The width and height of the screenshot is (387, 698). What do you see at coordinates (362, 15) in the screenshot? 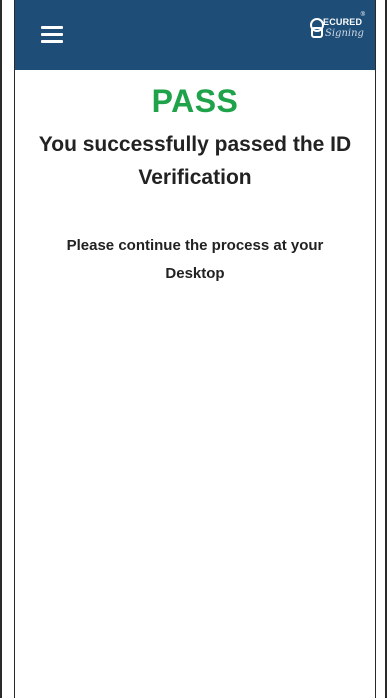
I see `logo-registered-mark: ®` at bounding box center [362, 15].